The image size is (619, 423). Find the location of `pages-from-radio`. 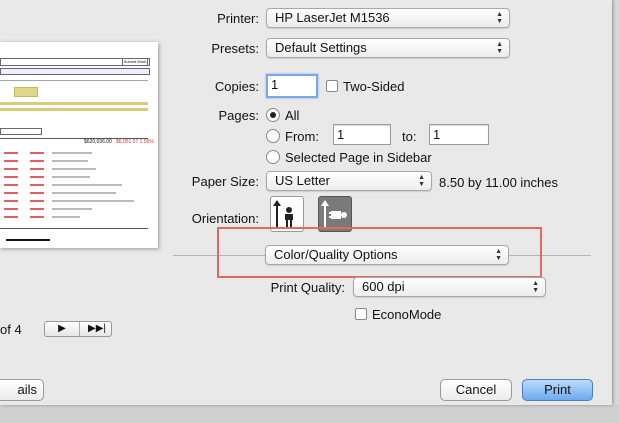

pages-from-radio is located at coordinates (273, 136).